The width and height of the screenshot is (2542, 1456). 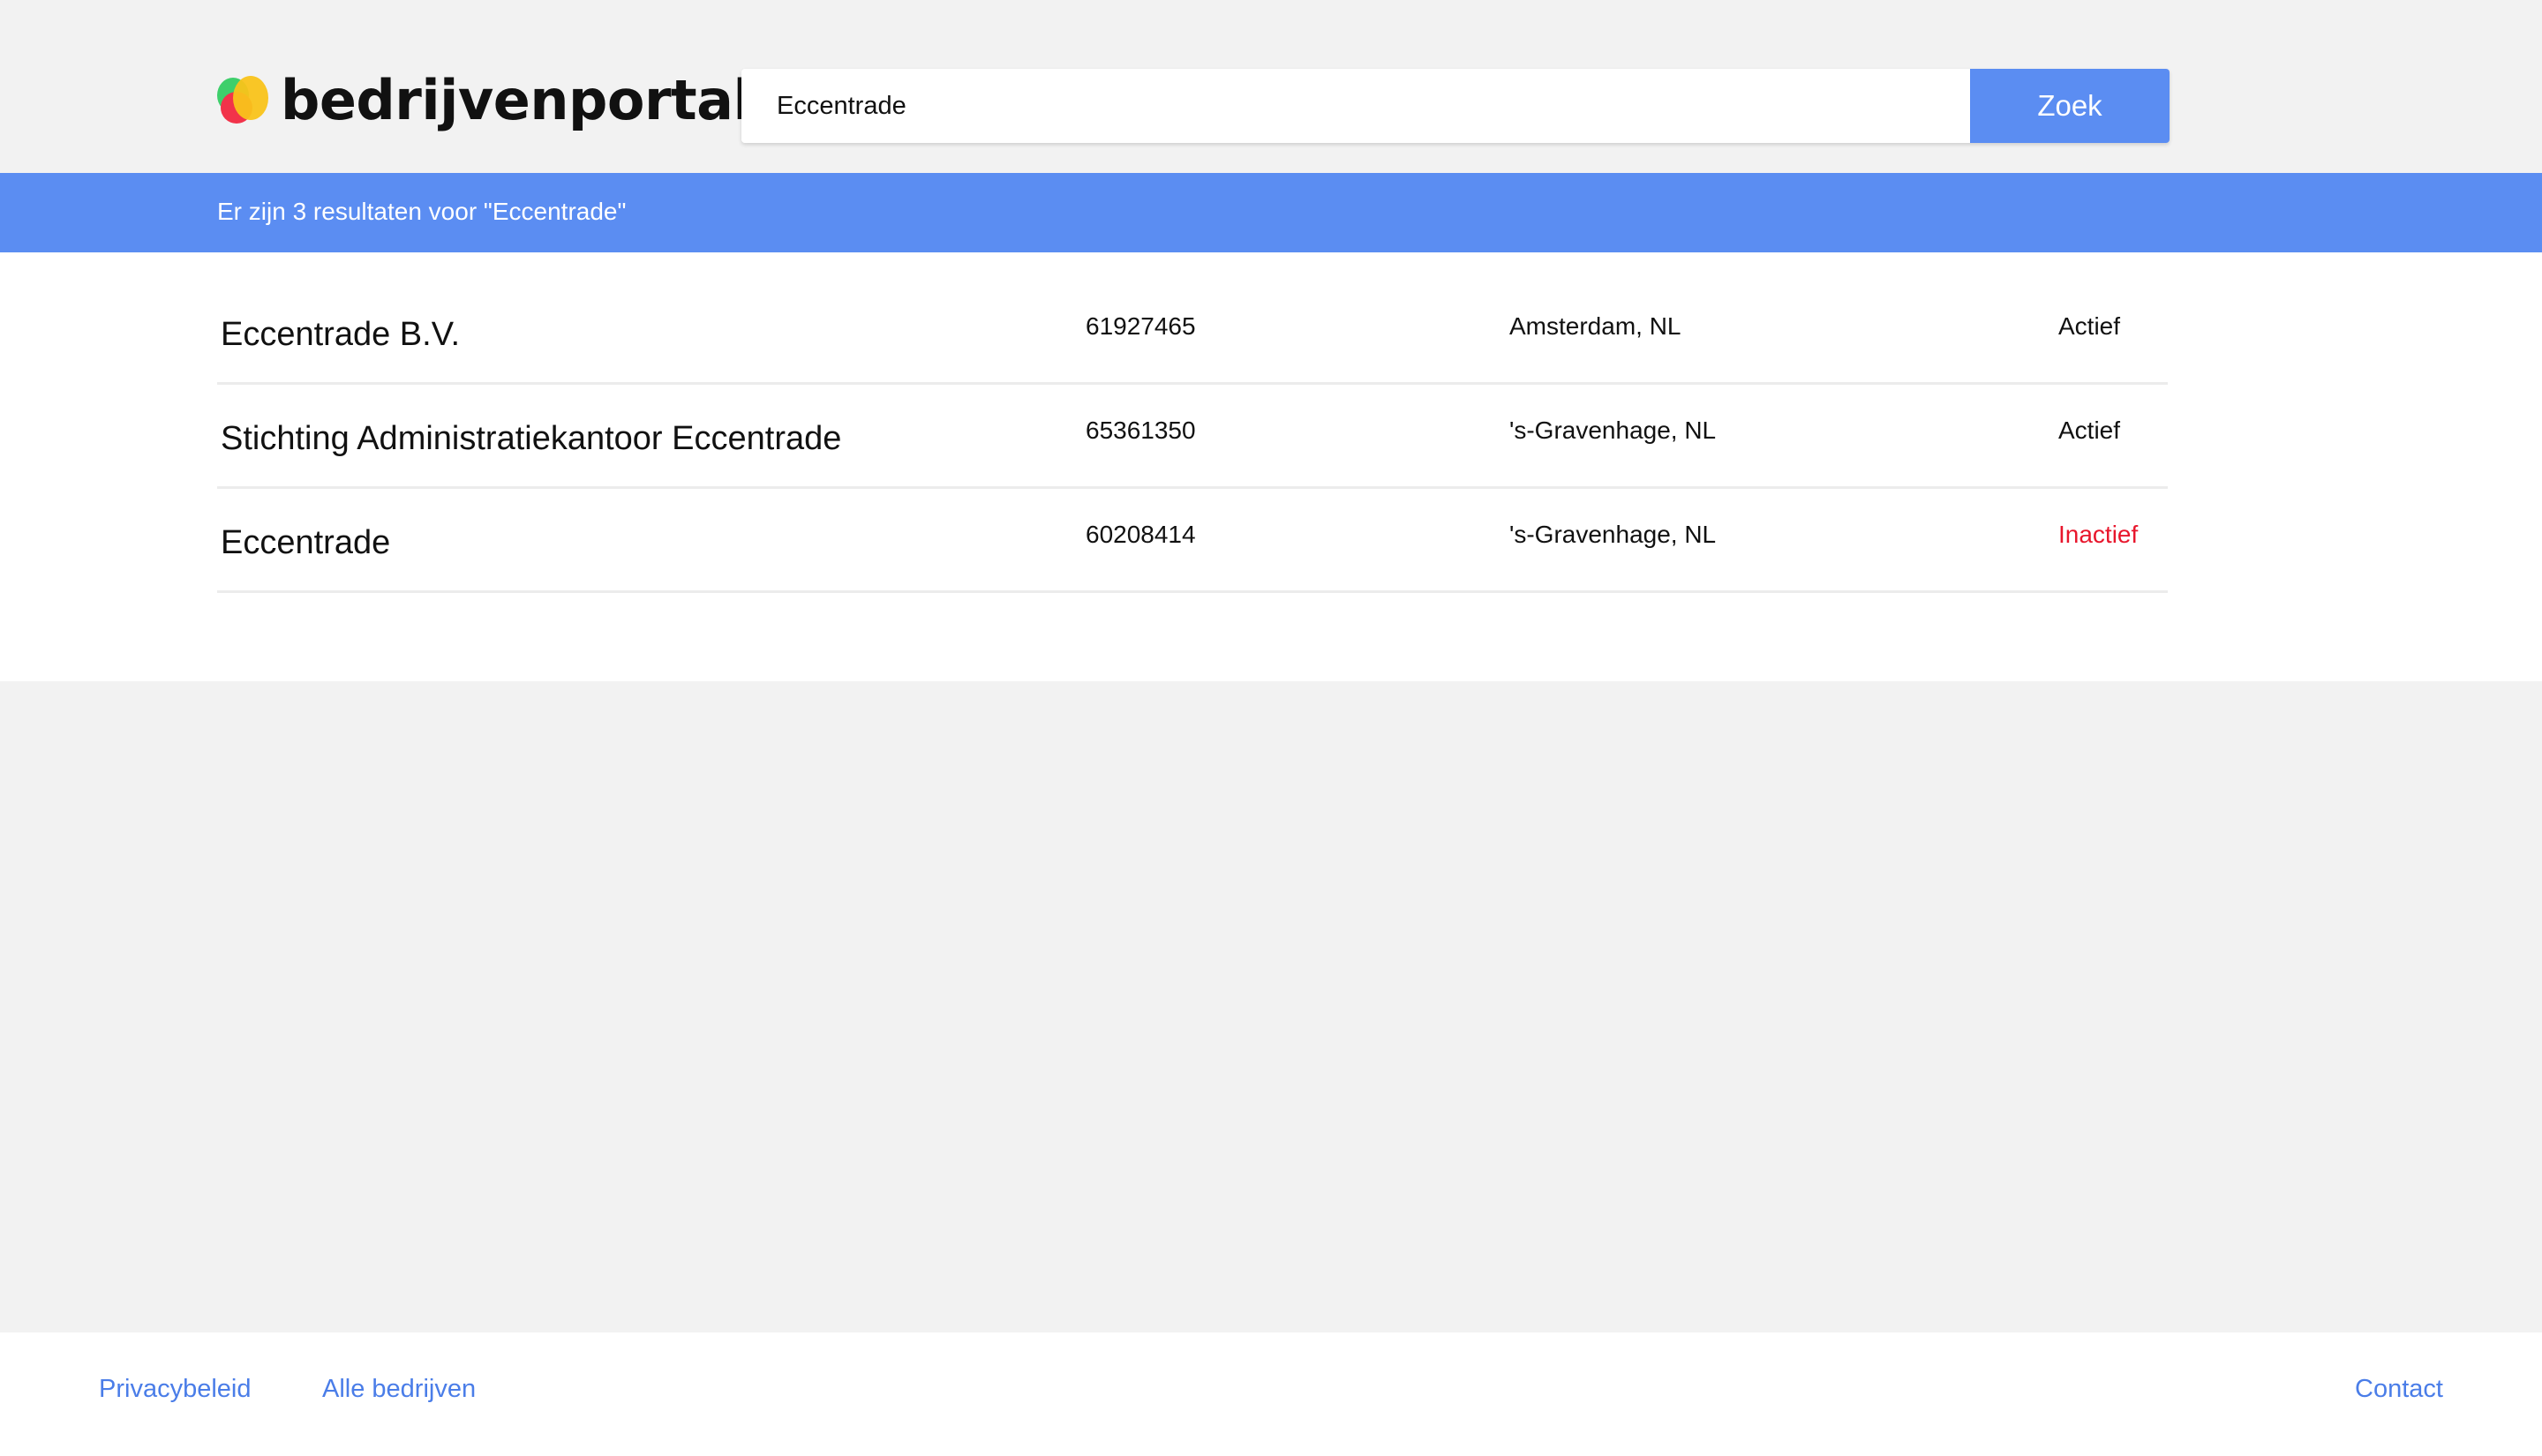 I want to click on results-count-banner: Er zijn 3 resultaten voor "Eccentrade", so click(x=1271, y=212).